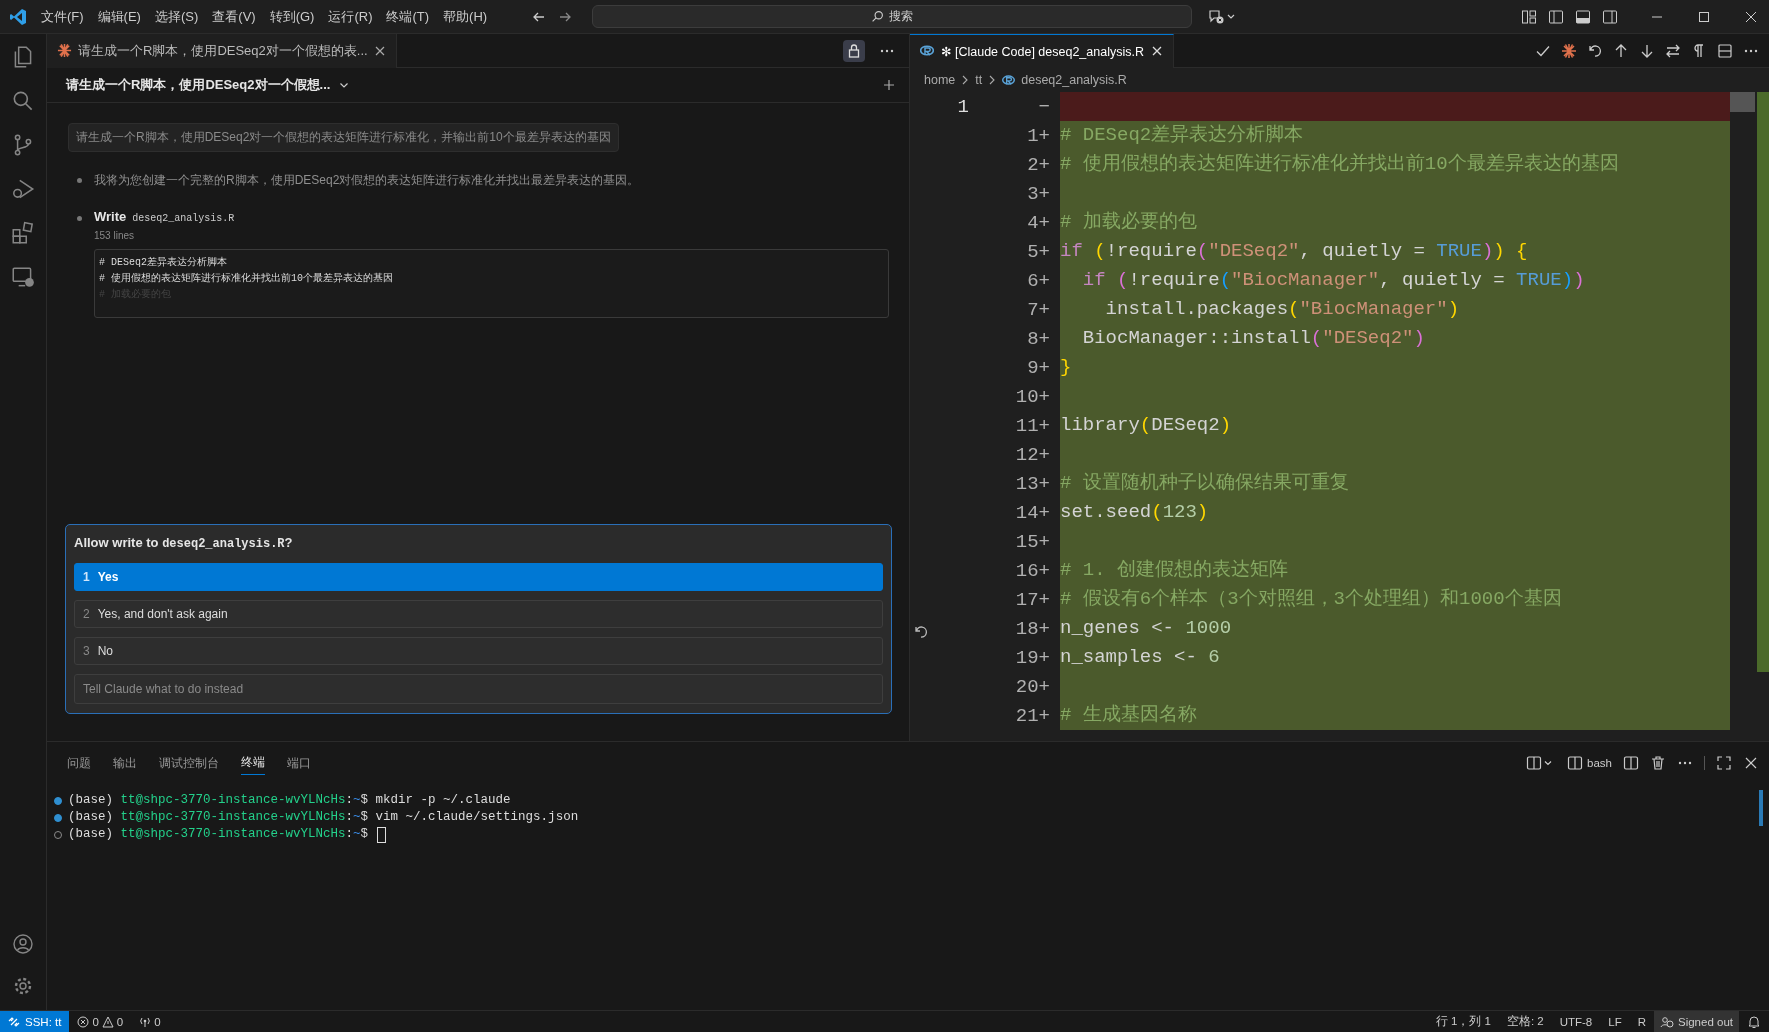 The height and width of the screenshot is (1032, 1769). Describe the element at coordinates (115, 235) in the screenshot. I see `line-count: 153 lines` at that location.